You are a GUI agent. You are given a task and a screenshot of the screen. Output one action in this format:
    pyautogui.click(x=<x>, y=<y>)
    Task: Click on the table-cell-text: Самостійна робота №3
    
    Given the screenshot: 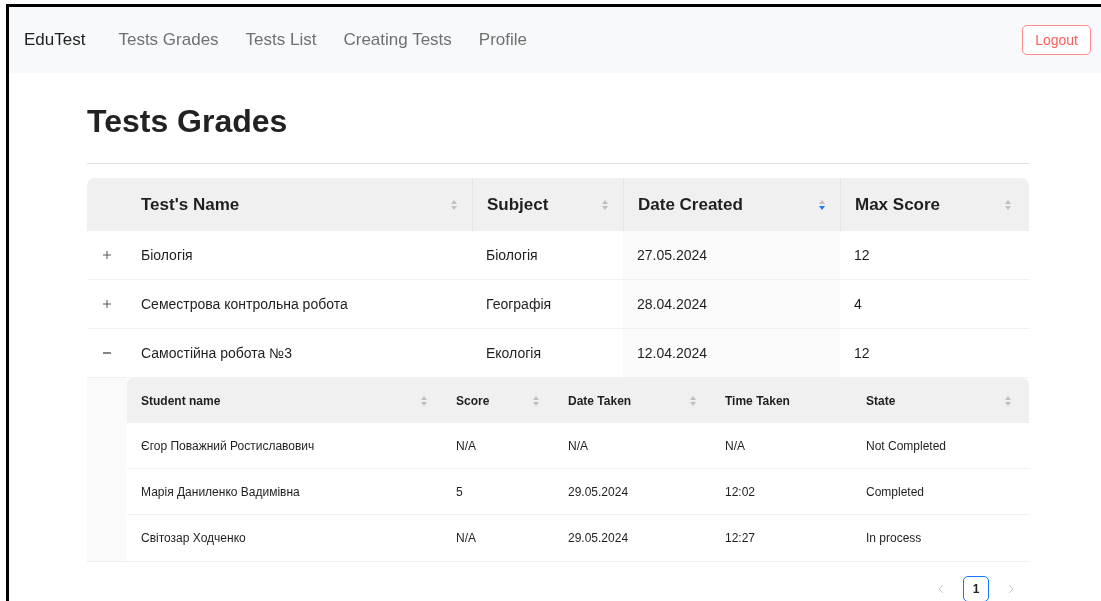 What is the action you would take?
    pyautogui.click(x=217, y=353)
    